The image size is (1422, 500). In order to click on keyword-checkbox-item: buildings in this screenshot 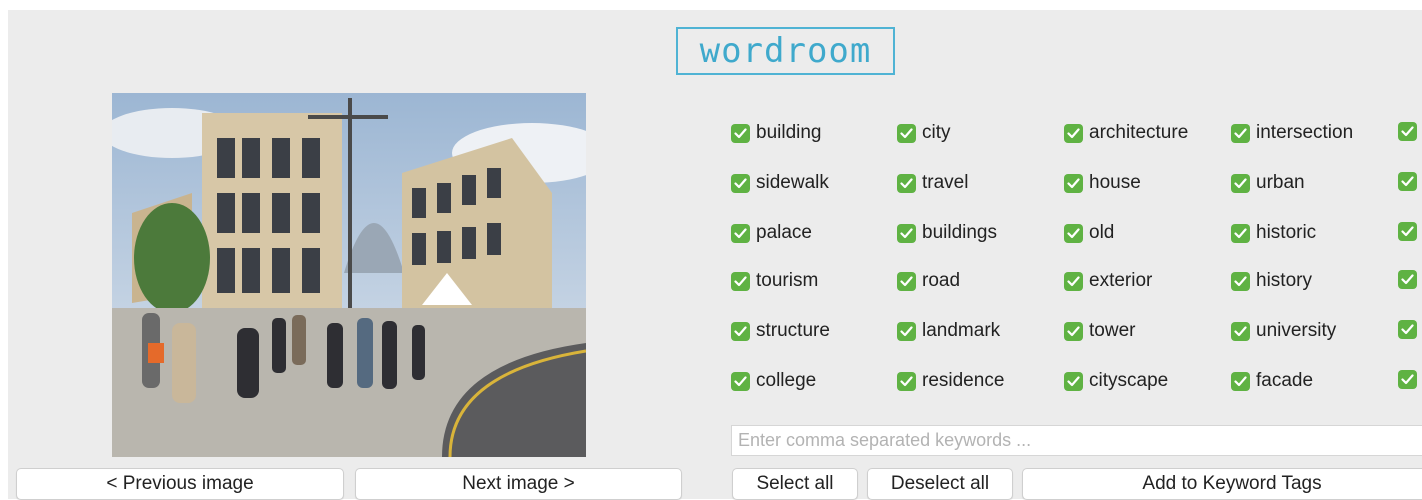, I will do `click(947, 233)`.